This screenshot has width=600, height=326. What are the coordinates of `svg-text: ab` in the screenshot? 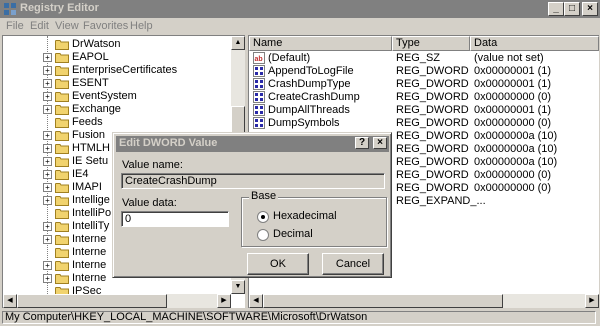 It's located at (259, 59).